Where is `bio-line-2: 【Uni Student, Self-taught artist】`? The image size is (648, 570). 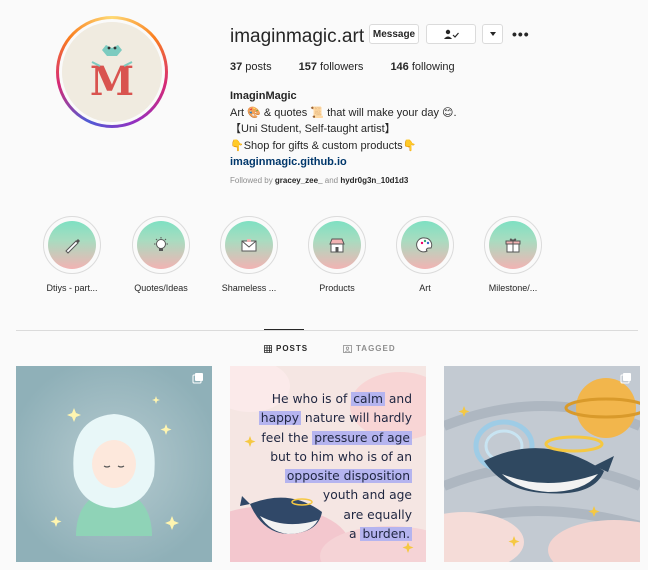 bio-line-2: 【Uni Student, Self-taught artist】 is located at coordinates (313, 129).